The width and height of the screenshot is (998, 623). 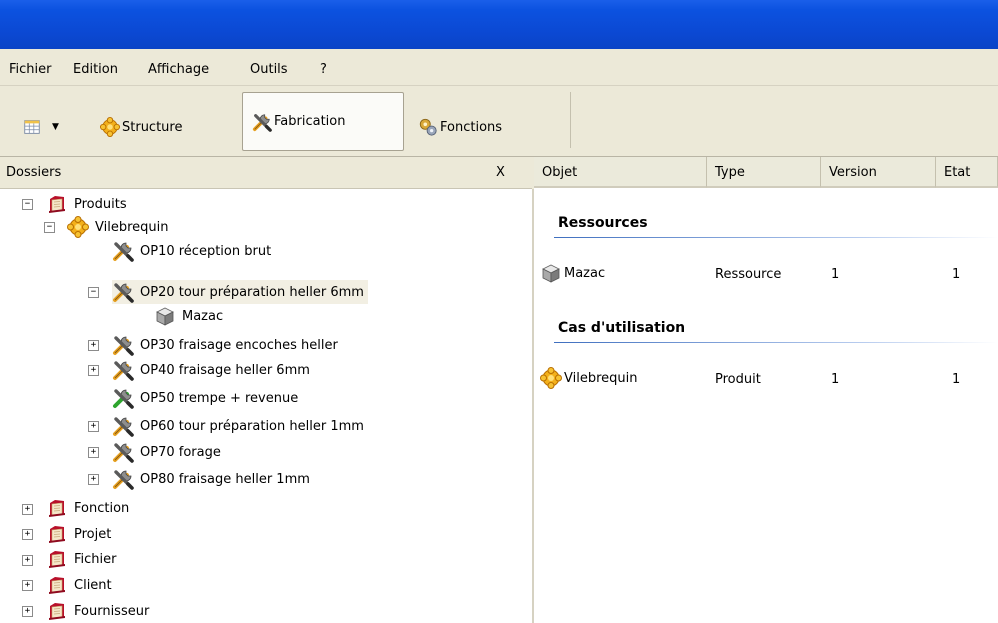 What do you see at coordinates (93, 585) in the screenshot?
I see `tree-item-label: Client` at bounding box center [93, 585].